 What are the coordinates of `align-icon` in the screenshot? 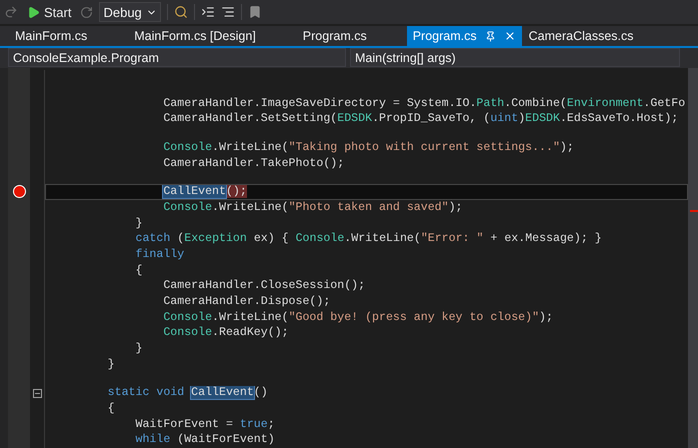 It's located at (228, 12).